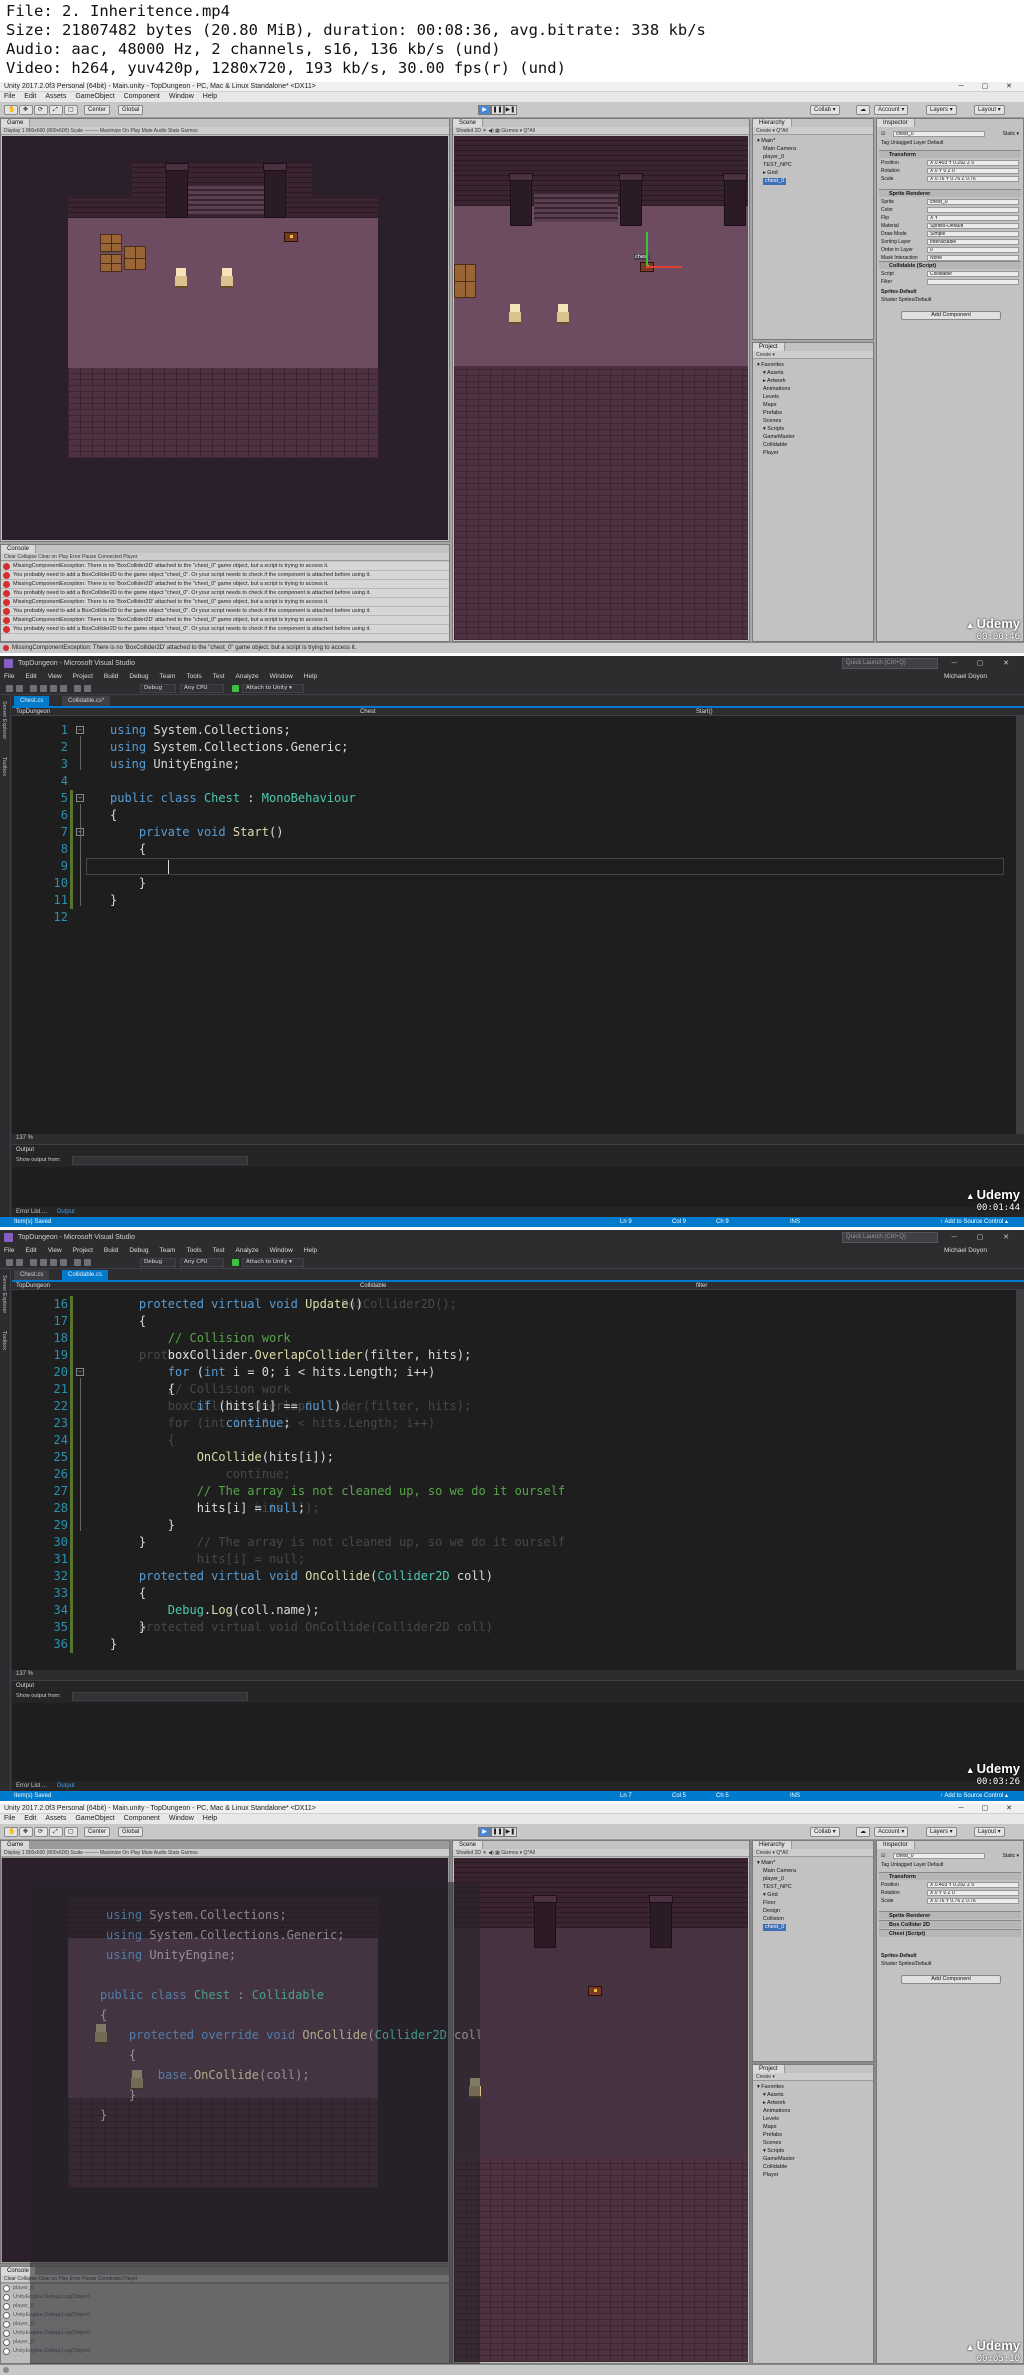  What do you see at coordinates (769, 1903) in the screenshot?
I see `tree-item: Floor` at bounding box center [769, 1903].